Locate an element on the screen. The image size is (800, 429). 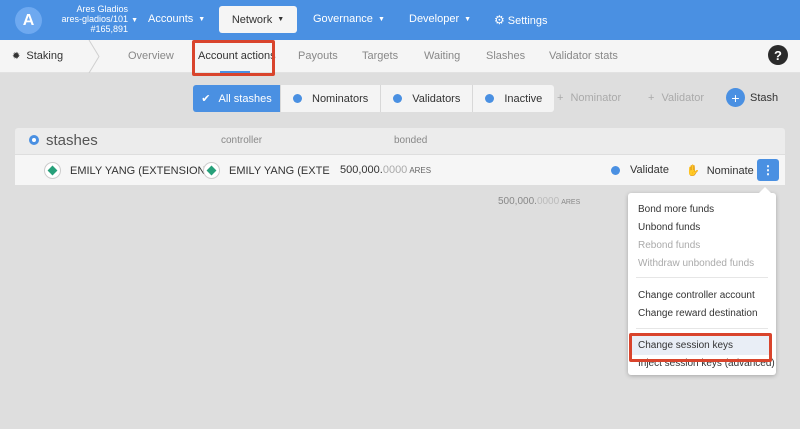
validate-dot-icon is located at coordinates (615, 170).